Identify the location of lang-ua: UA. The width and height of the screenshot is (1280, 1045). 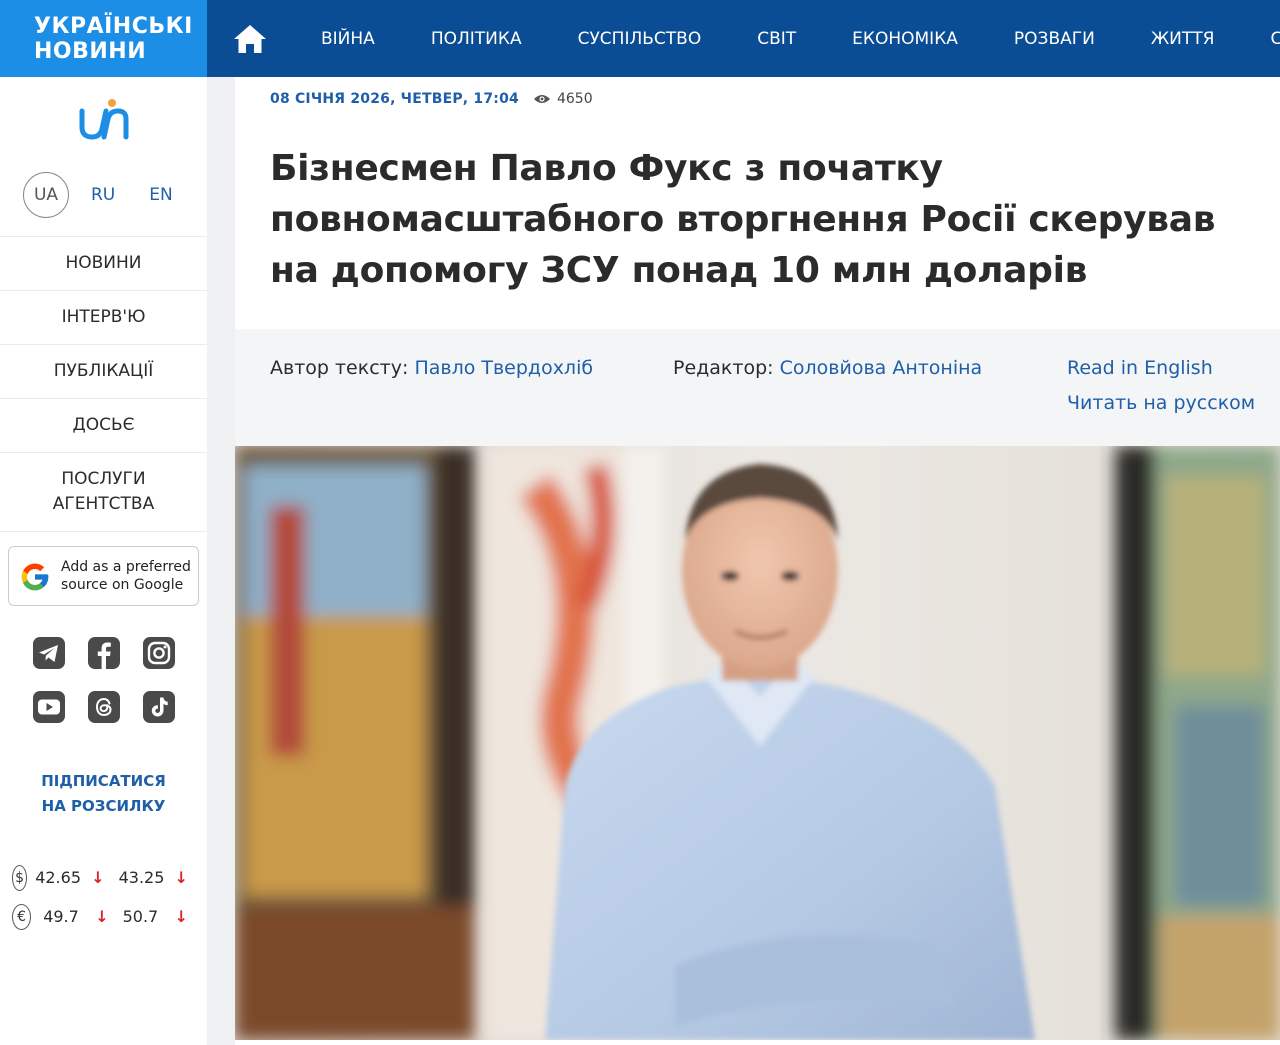
(46, 195).